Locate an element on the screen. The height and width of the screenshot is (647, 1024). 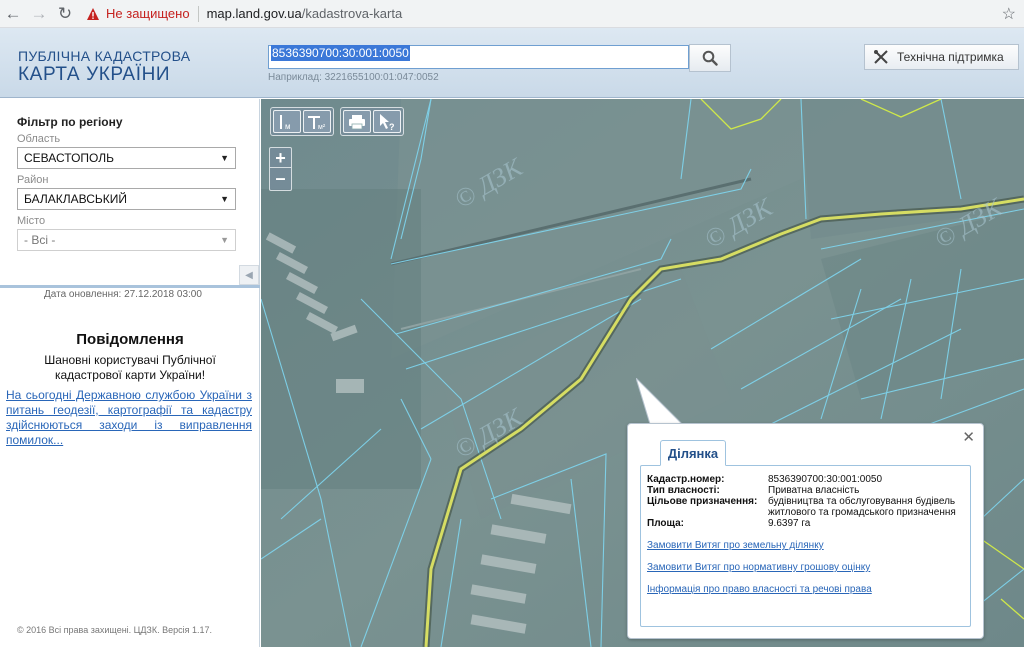
search-hint: Наприклад: 3221655100:01:047:0052 is located at coordinates (353, 77).